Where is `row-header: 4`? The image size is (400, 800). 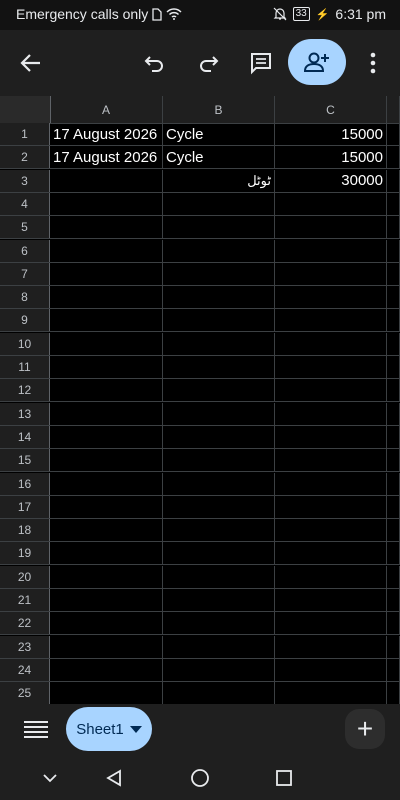 row-header: 4 is located at coordinates (25, 203).